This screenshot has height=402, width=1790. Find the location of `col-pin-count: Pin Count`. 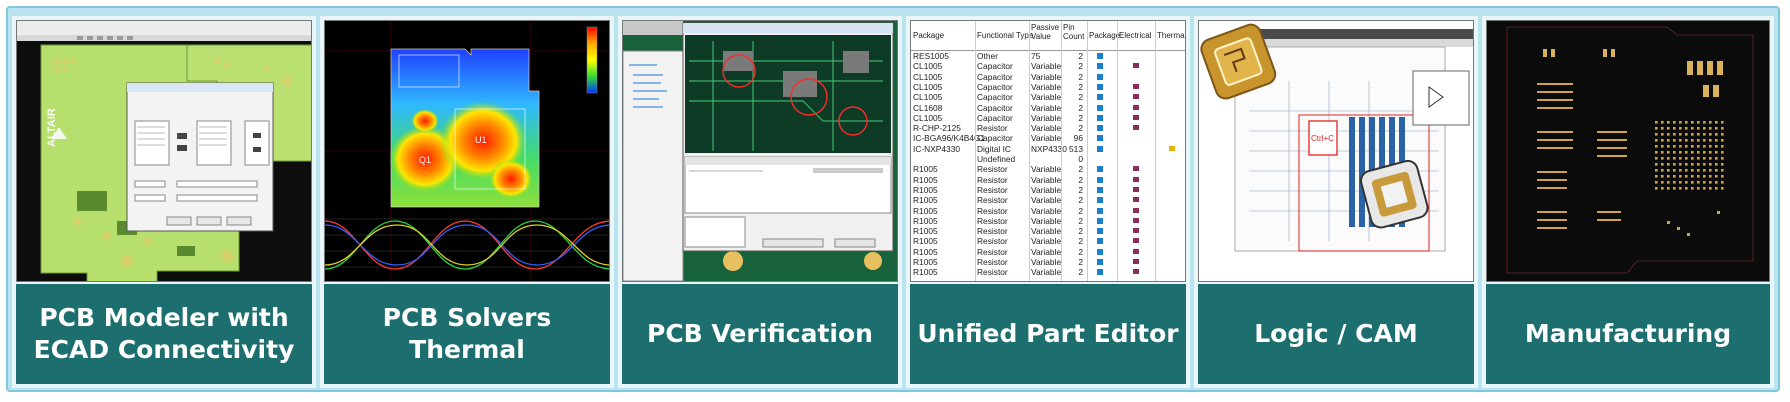

col-pin-count: Pin Count is located at coordinates (1074, 32).